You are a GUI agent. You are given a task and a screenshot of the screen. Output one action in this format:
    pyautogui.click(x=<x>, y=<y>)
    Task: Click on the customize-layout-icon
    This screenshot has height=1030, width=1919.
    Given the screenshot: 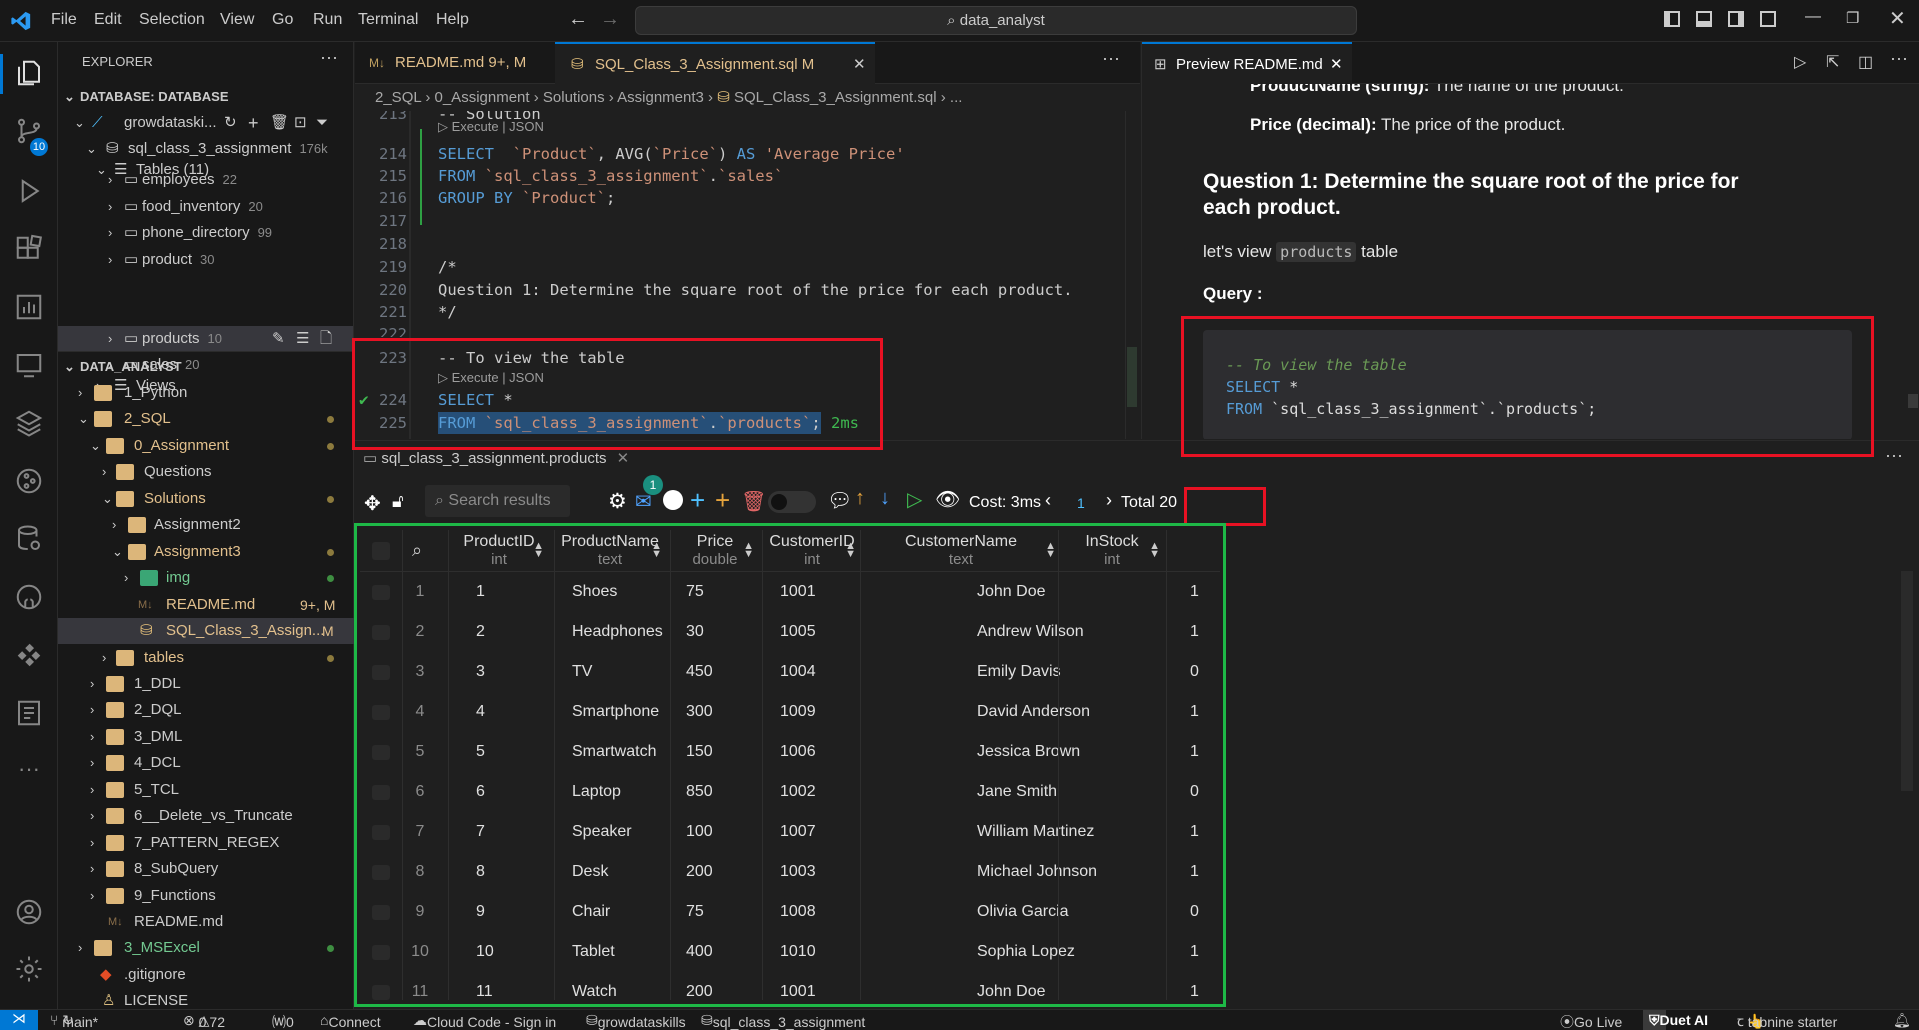 What is the action you would take?
    pyautogui.click(x=1768, y=19)
    